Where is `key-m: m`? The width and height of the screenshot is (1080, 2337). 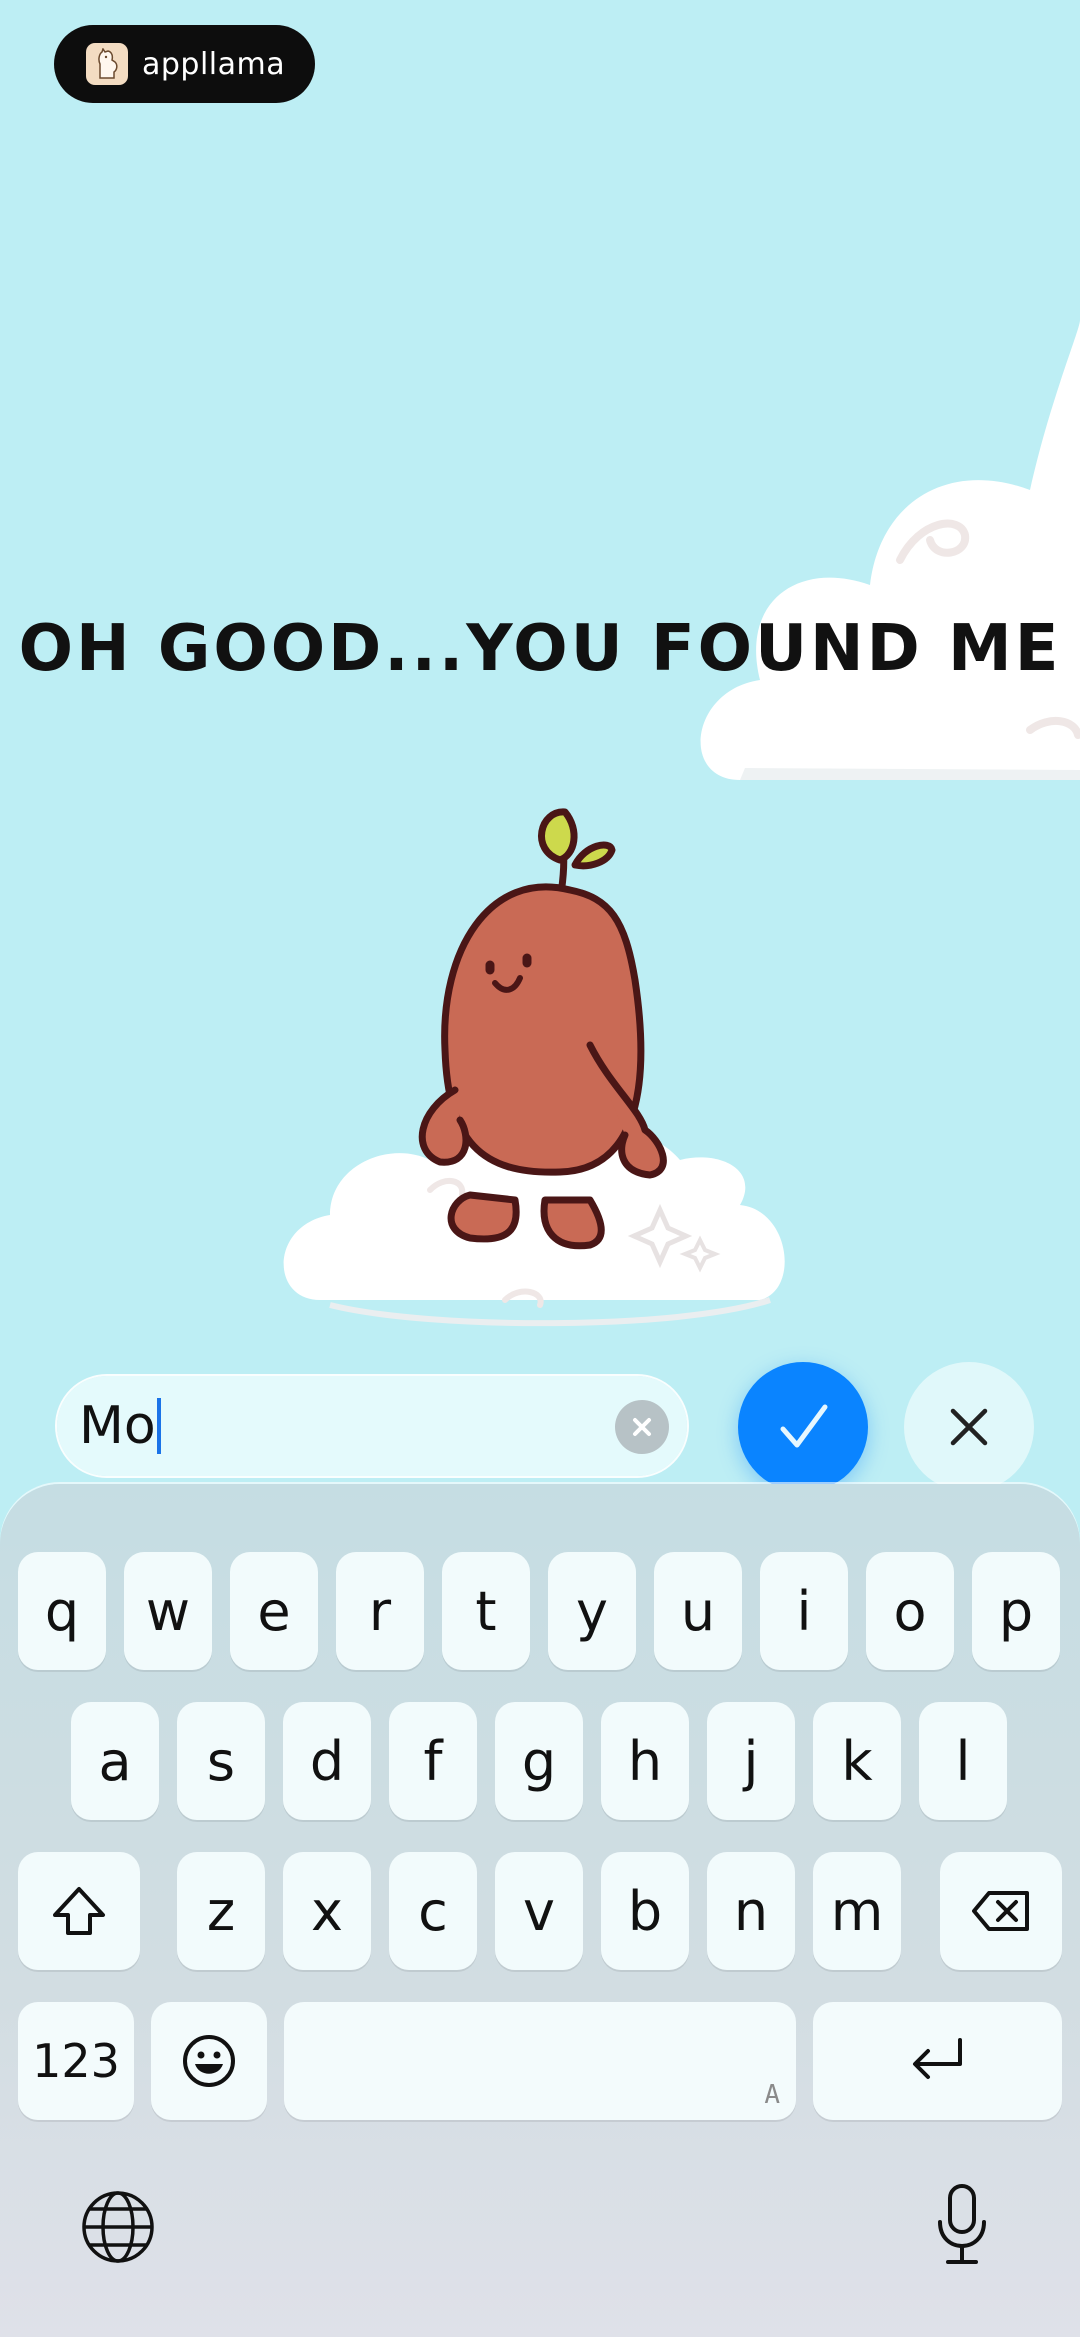 key-m: m is located at coordinates (857, 1911).